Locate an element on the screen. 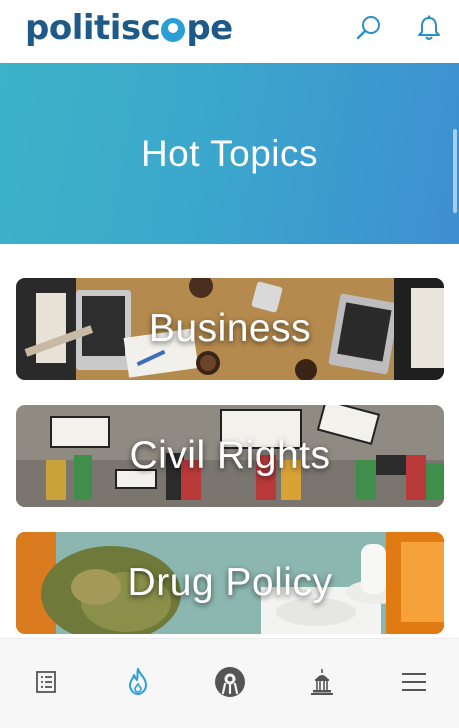 This screenshot has width=459, height=728. notifications-button is located at coordinates (429, 28).